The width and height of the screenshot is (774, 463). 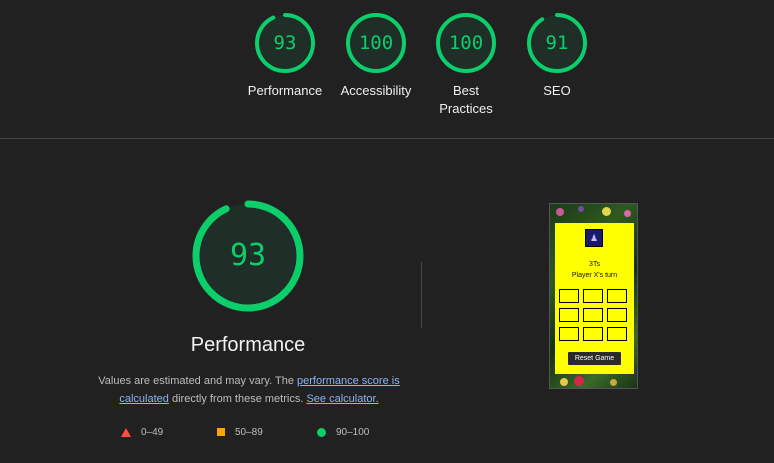 I want to click on score-legend: 0–49 50–89 90–100, so click(x=250, y=433).